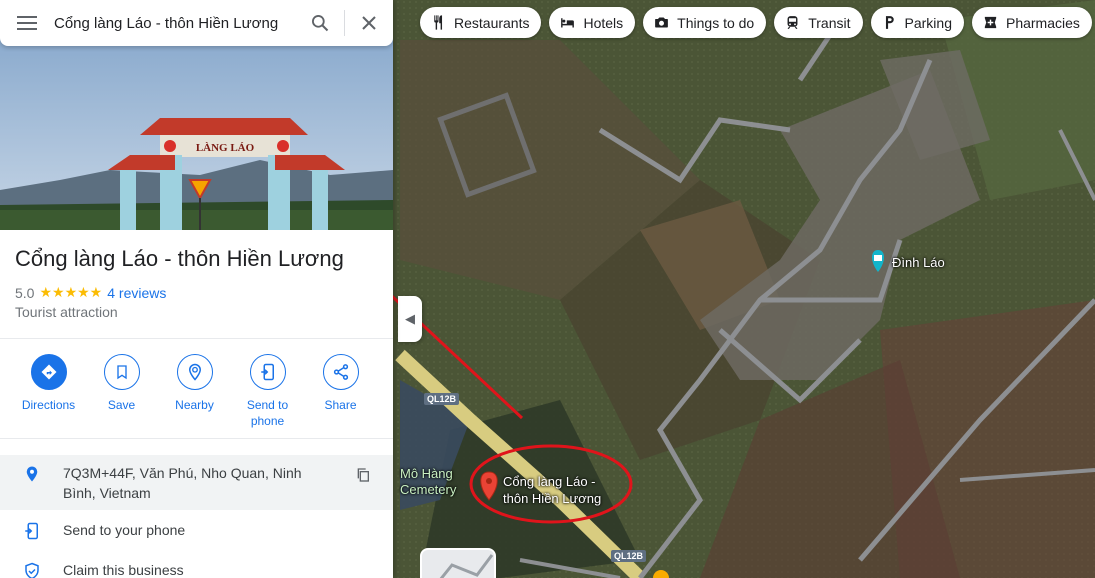 This screenshot has height=578, width=1095. What do you see at coordinates (31, 474) in the screenshot?
I see `location-pin-icon` at bounding box center [31, 474].